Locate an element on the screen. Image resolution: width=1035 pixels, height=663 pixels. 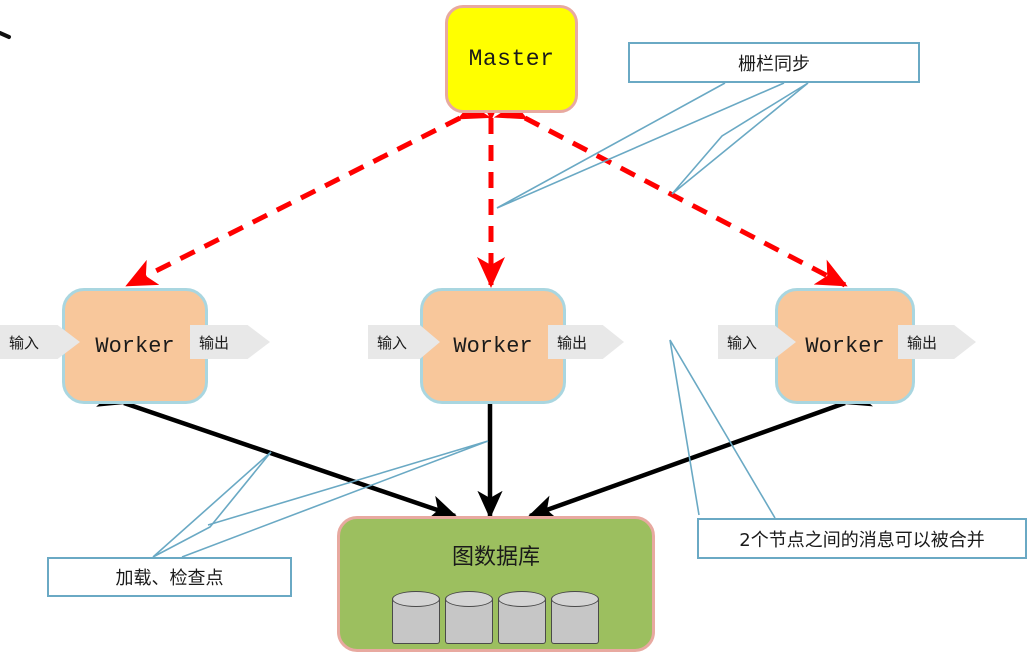
master-node: Master is located at coordinates (511, 59).